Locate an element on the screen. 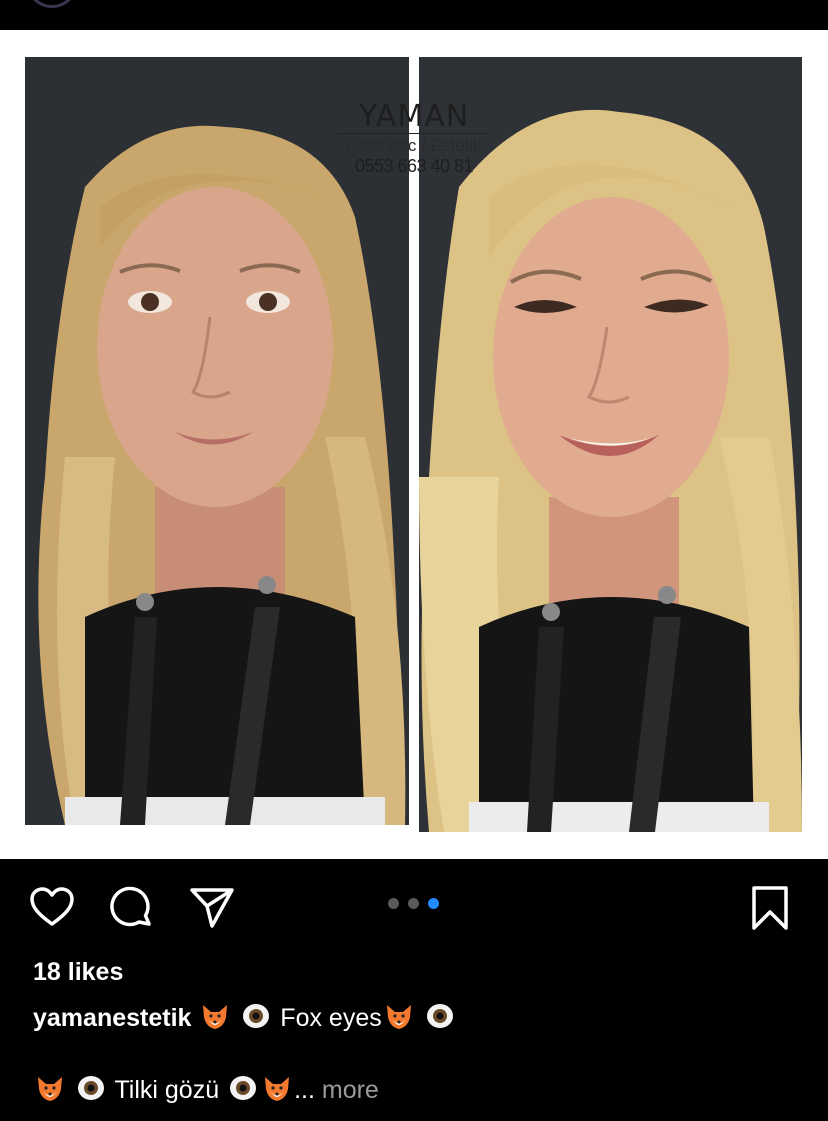 This screenshot has height=1121, width=828. clinic-watermark: YAMAN Aesthetic / Estetik 0553 663 40 81 is located at coordinates (414, 139).